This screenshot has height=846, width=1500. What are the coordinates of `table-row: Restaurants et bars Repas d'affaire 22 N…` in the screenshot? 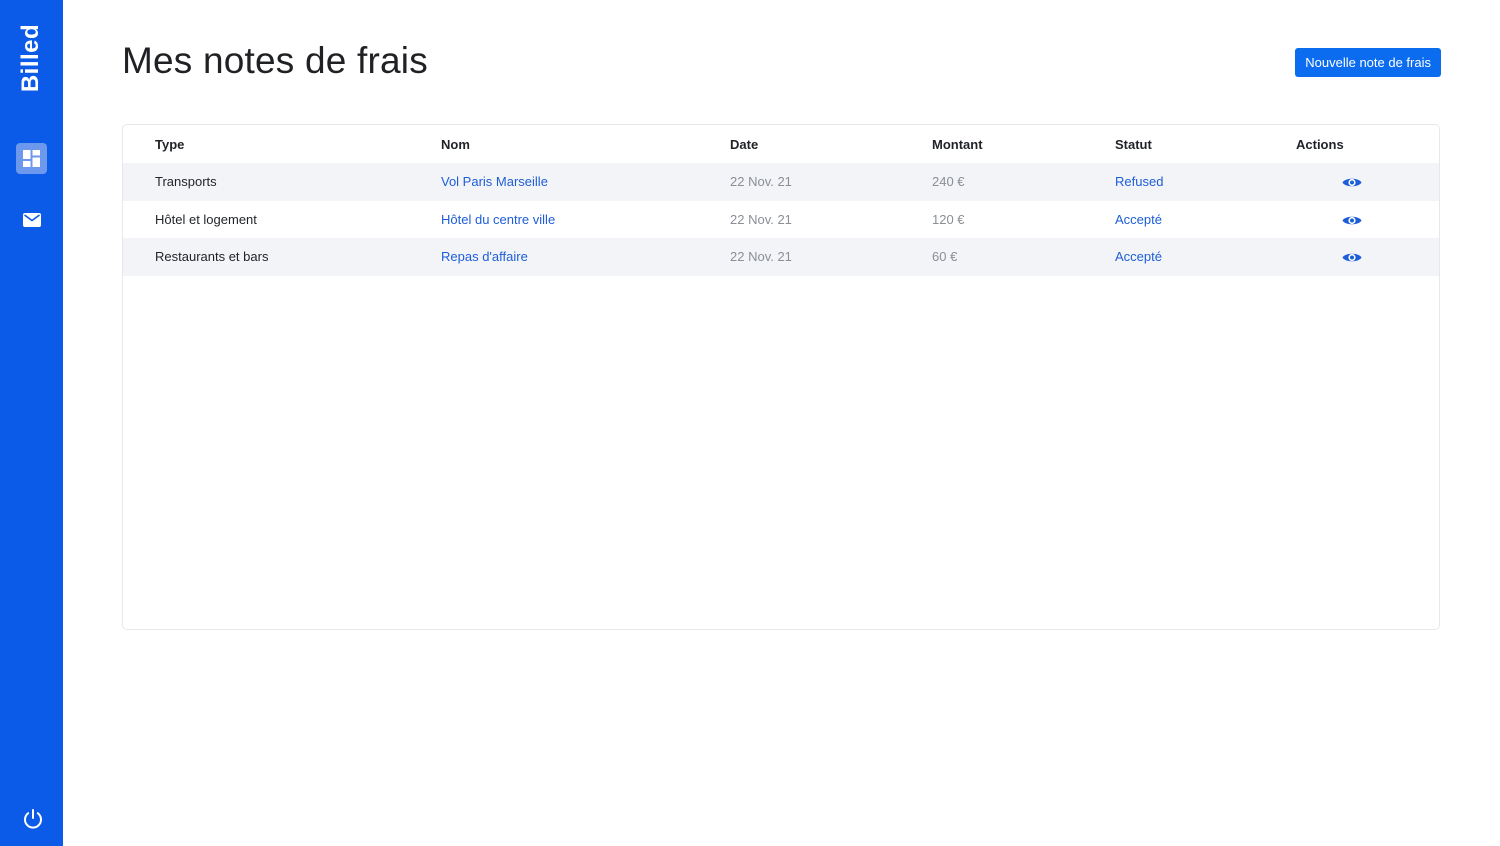 It's located at (781, 257).